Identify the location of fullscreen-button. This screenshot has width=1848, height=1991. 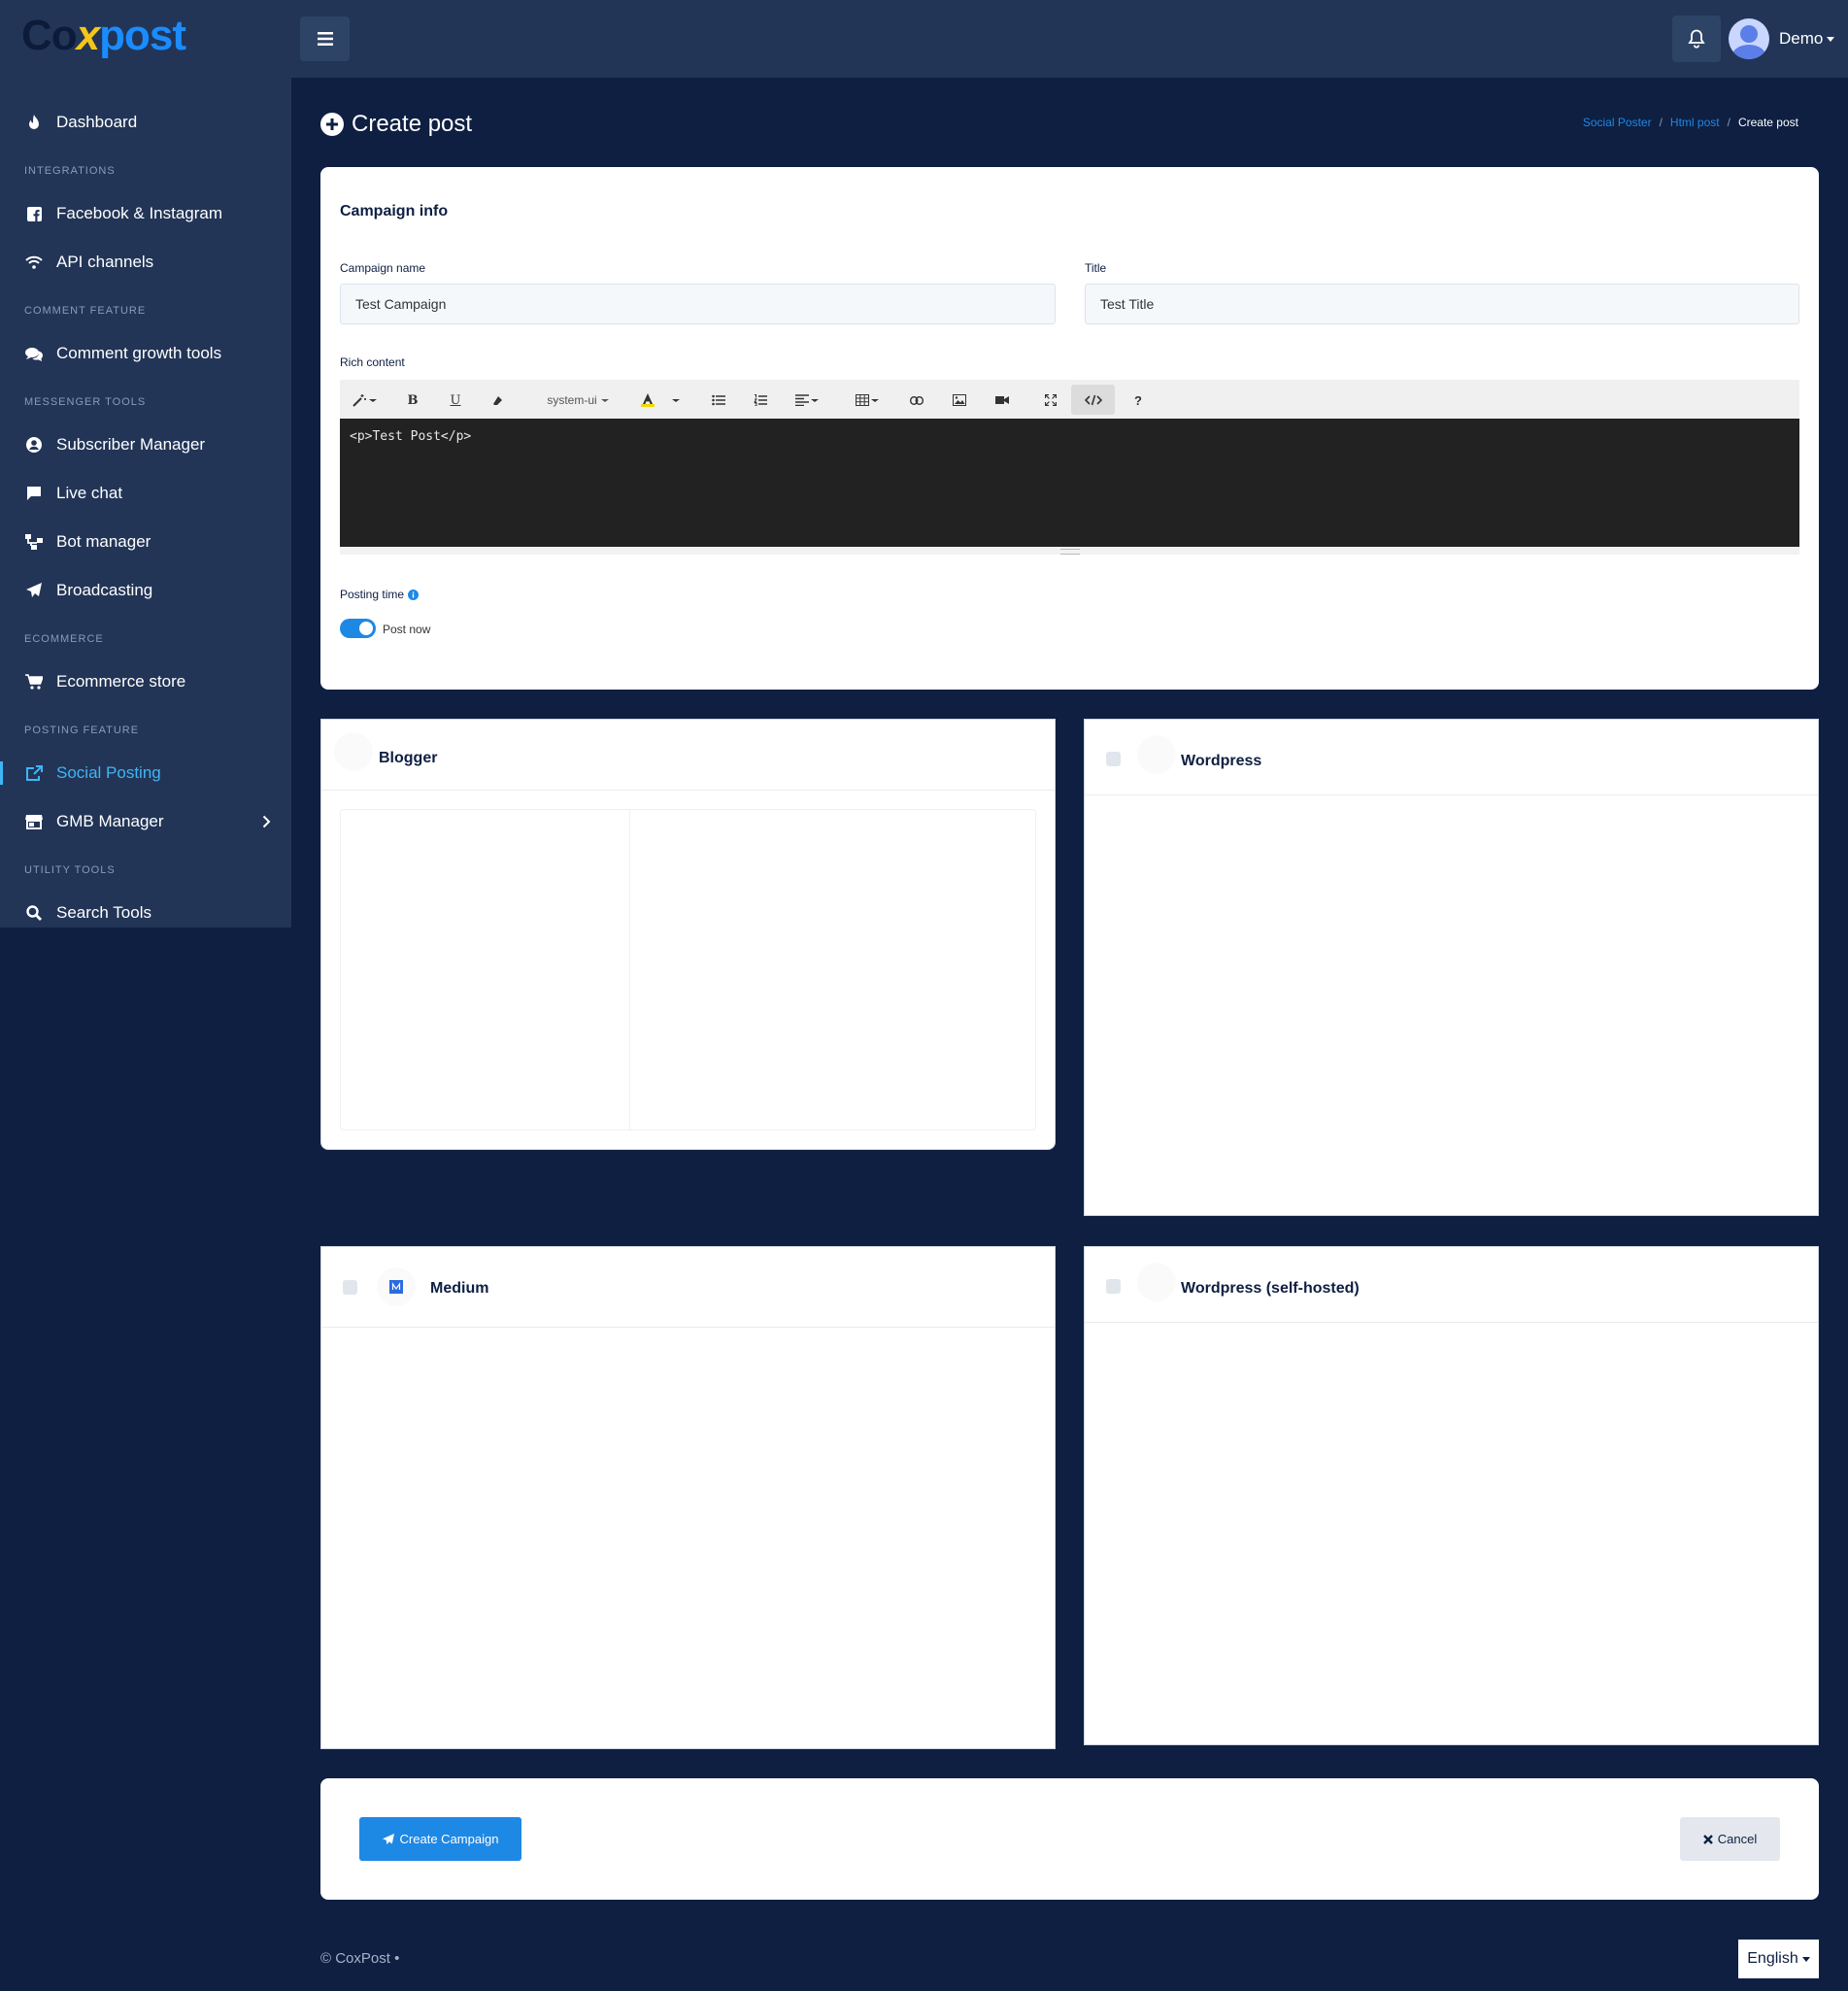
(1050, 400).